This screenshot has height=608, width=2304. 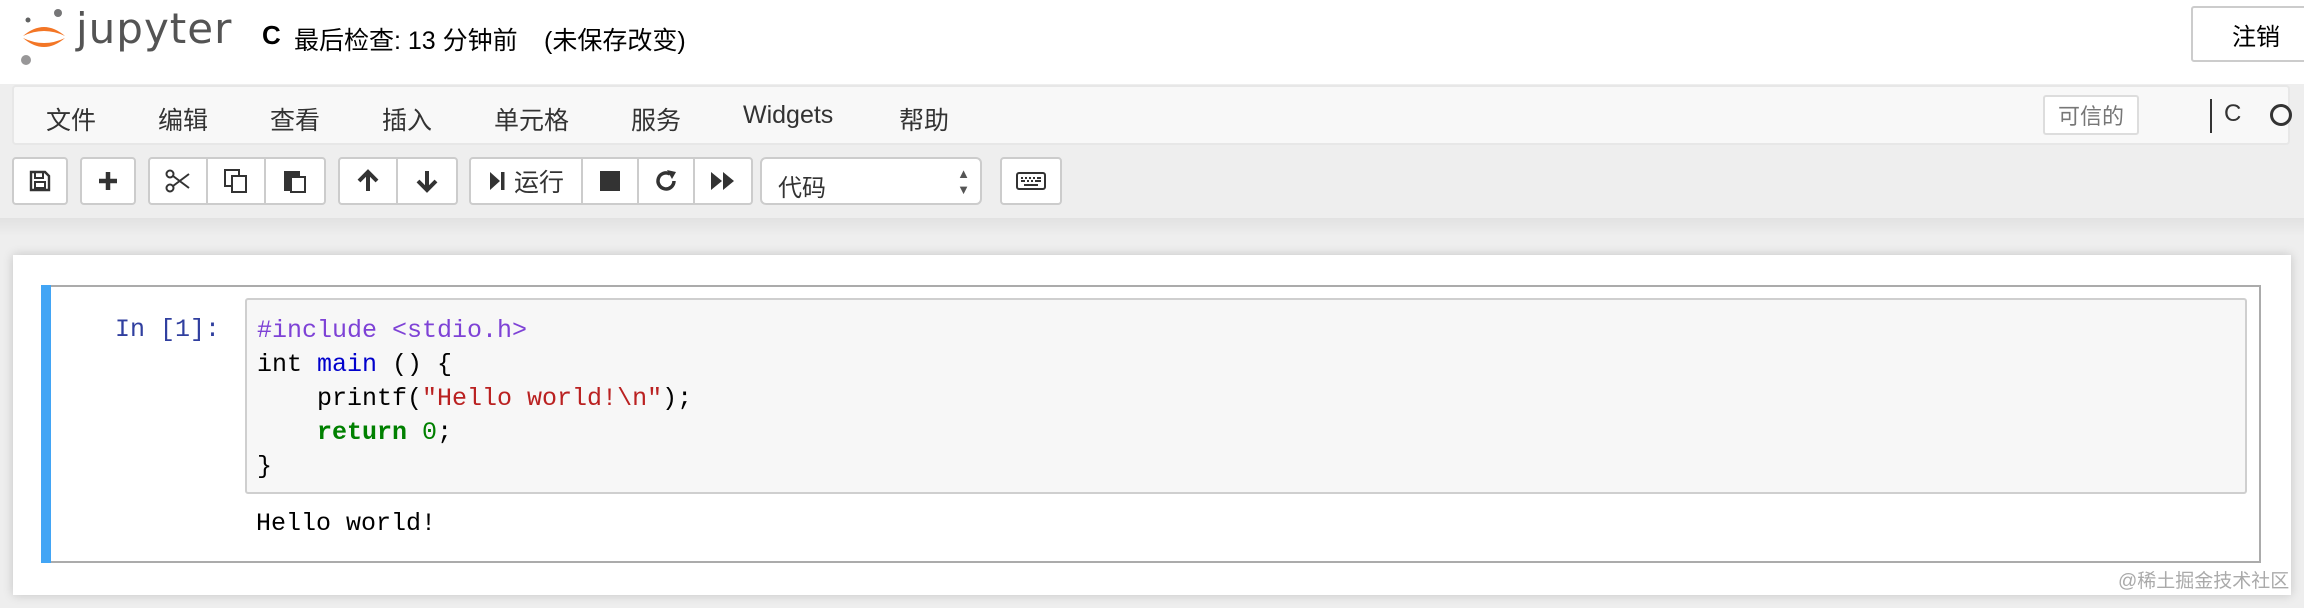 I want to click on code-return: return, so click(x=362, y=432).